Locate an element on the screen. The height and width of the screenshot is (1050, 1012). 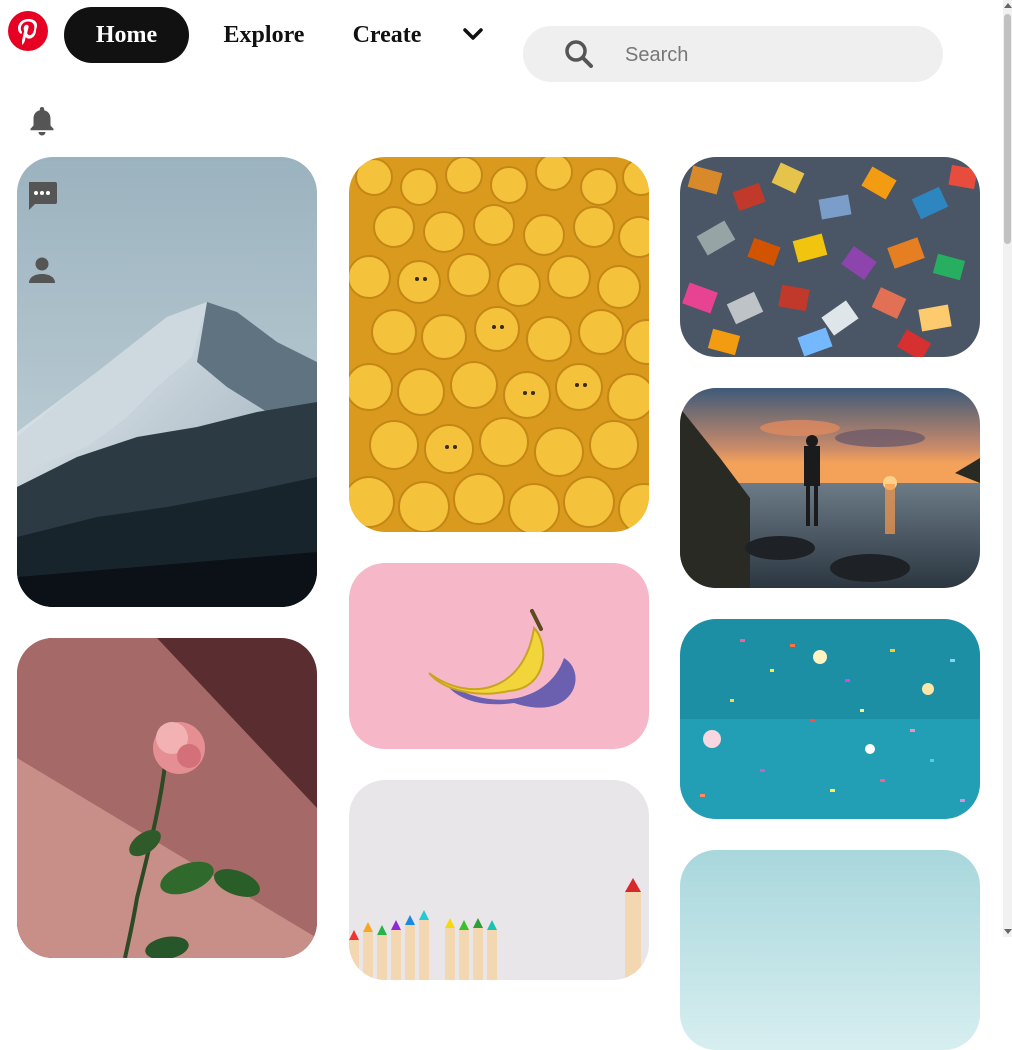
colored-pencils-image is located at coordinates (499, 880).